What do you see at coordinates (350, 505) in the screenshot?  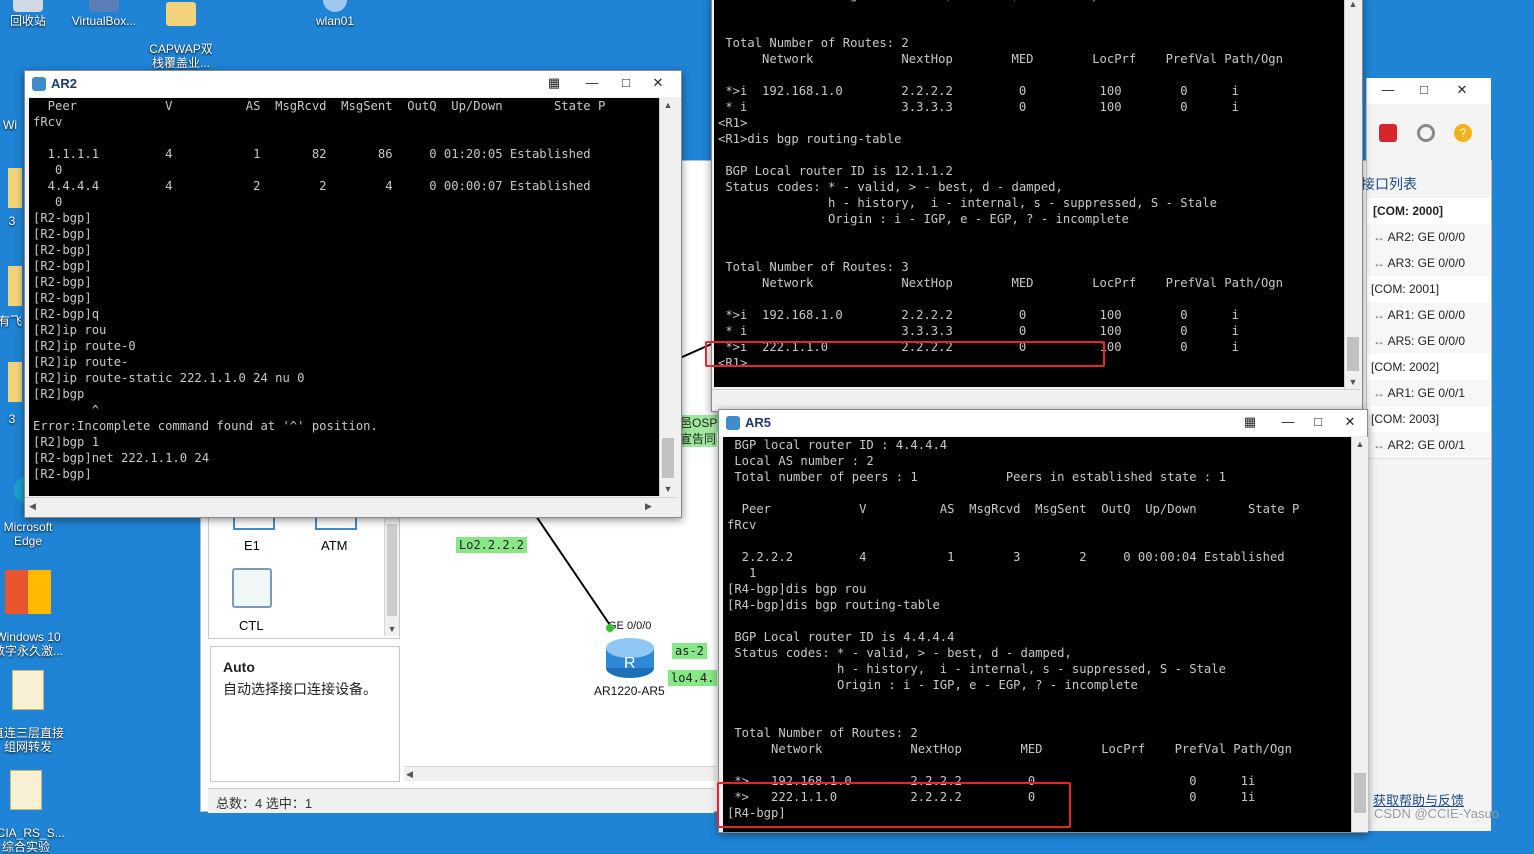 I see `ar2-horizontal-scrollbar: ◀ ▶` at bounding box center [350, 505].